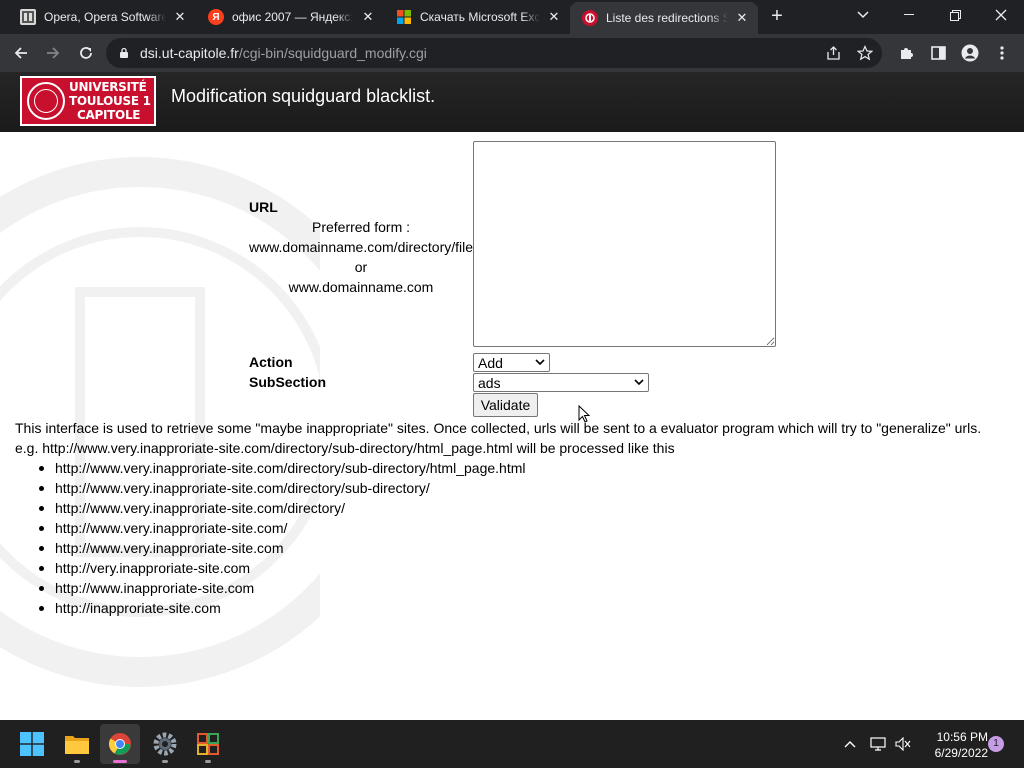 The width and height of the screenshot is (1024, 768). I want to click on url-hint-line-2: www.domainname.com/directory/file, so click(361, 247).